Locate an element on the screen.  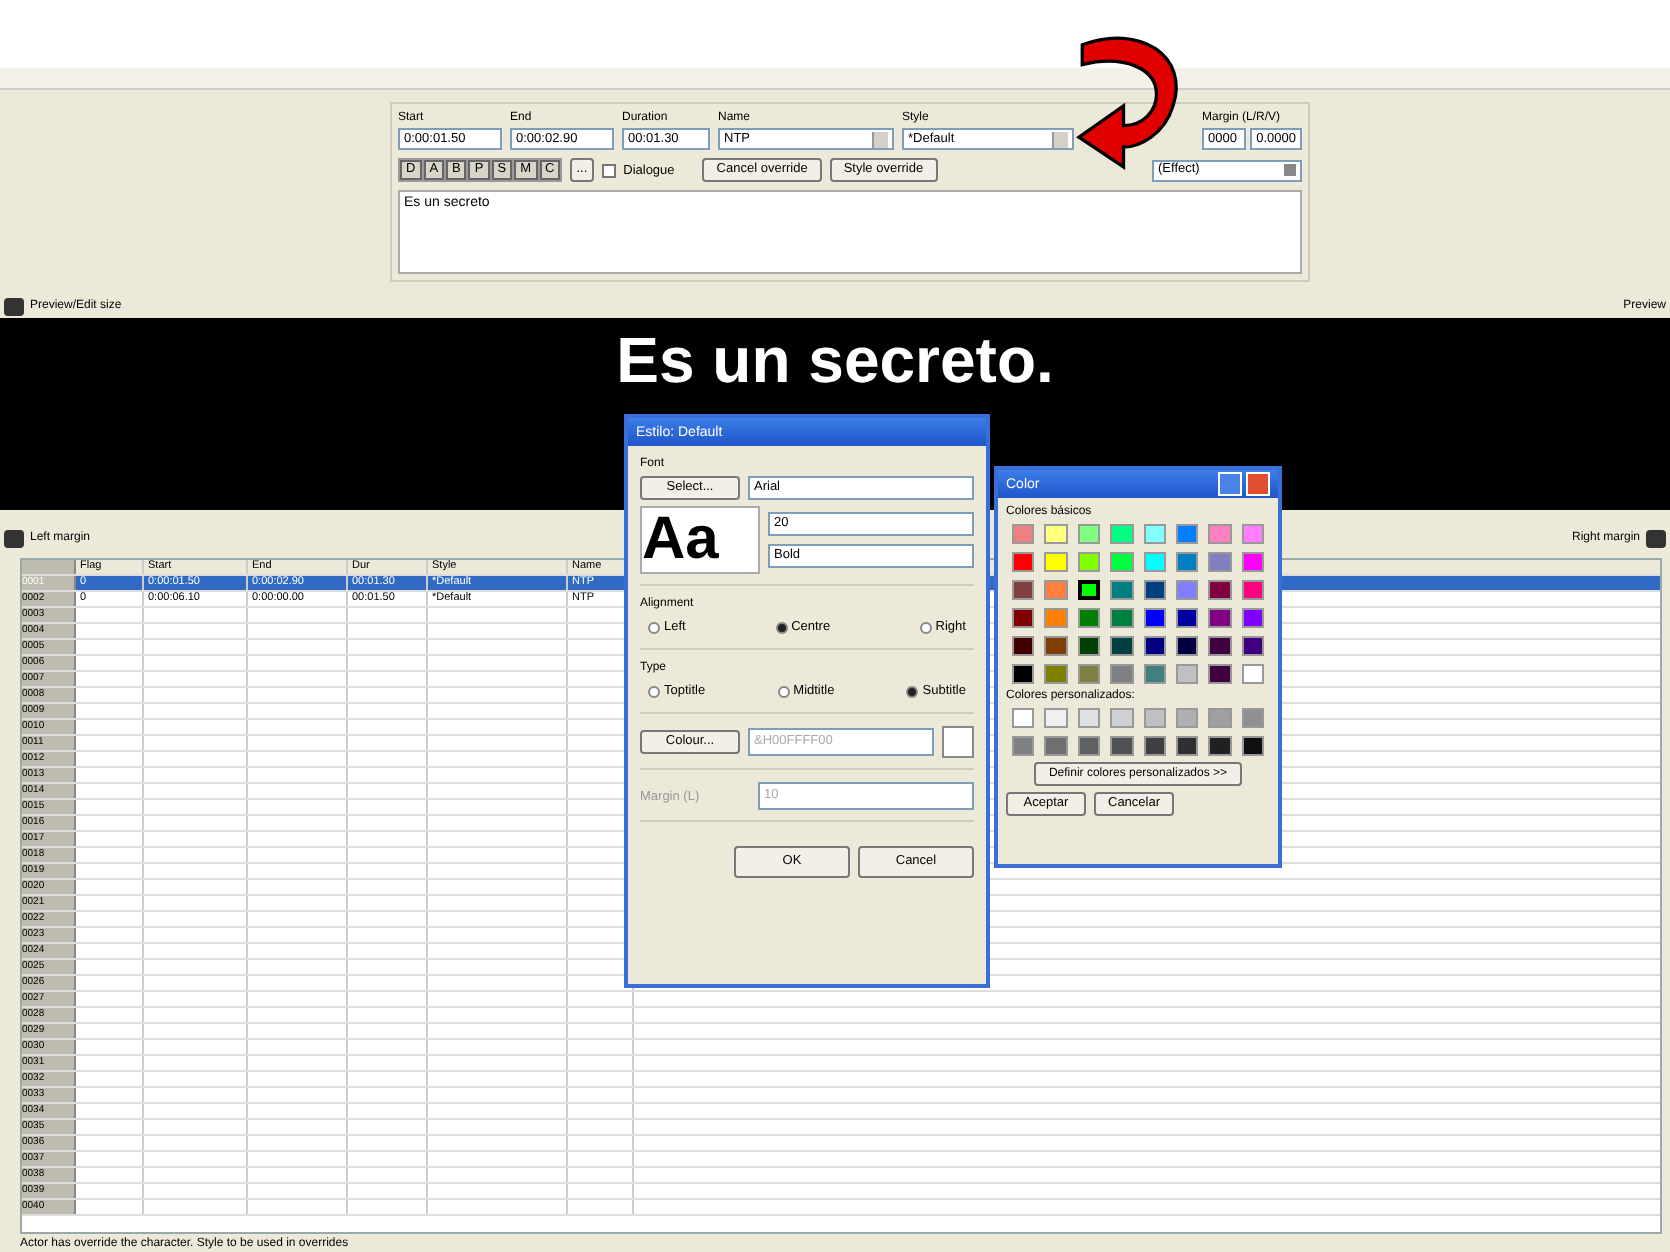
colour-preview is located at coordinates (958, 742).